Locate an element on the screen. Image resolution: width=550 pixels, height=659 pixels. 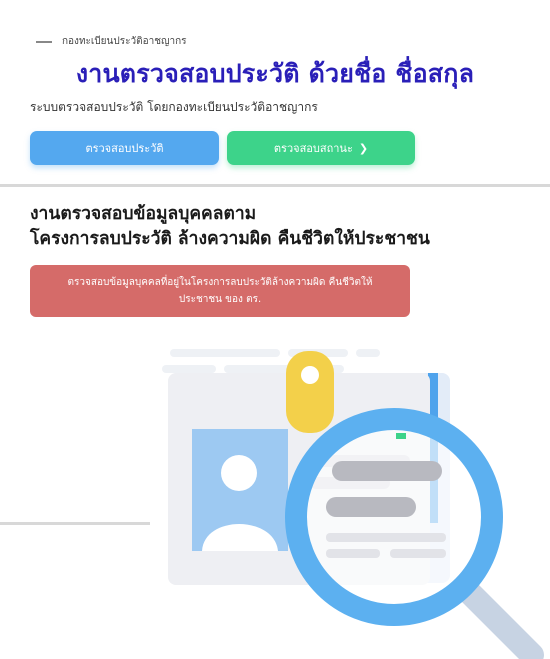
section-divider is located at coordinates (275, 185).